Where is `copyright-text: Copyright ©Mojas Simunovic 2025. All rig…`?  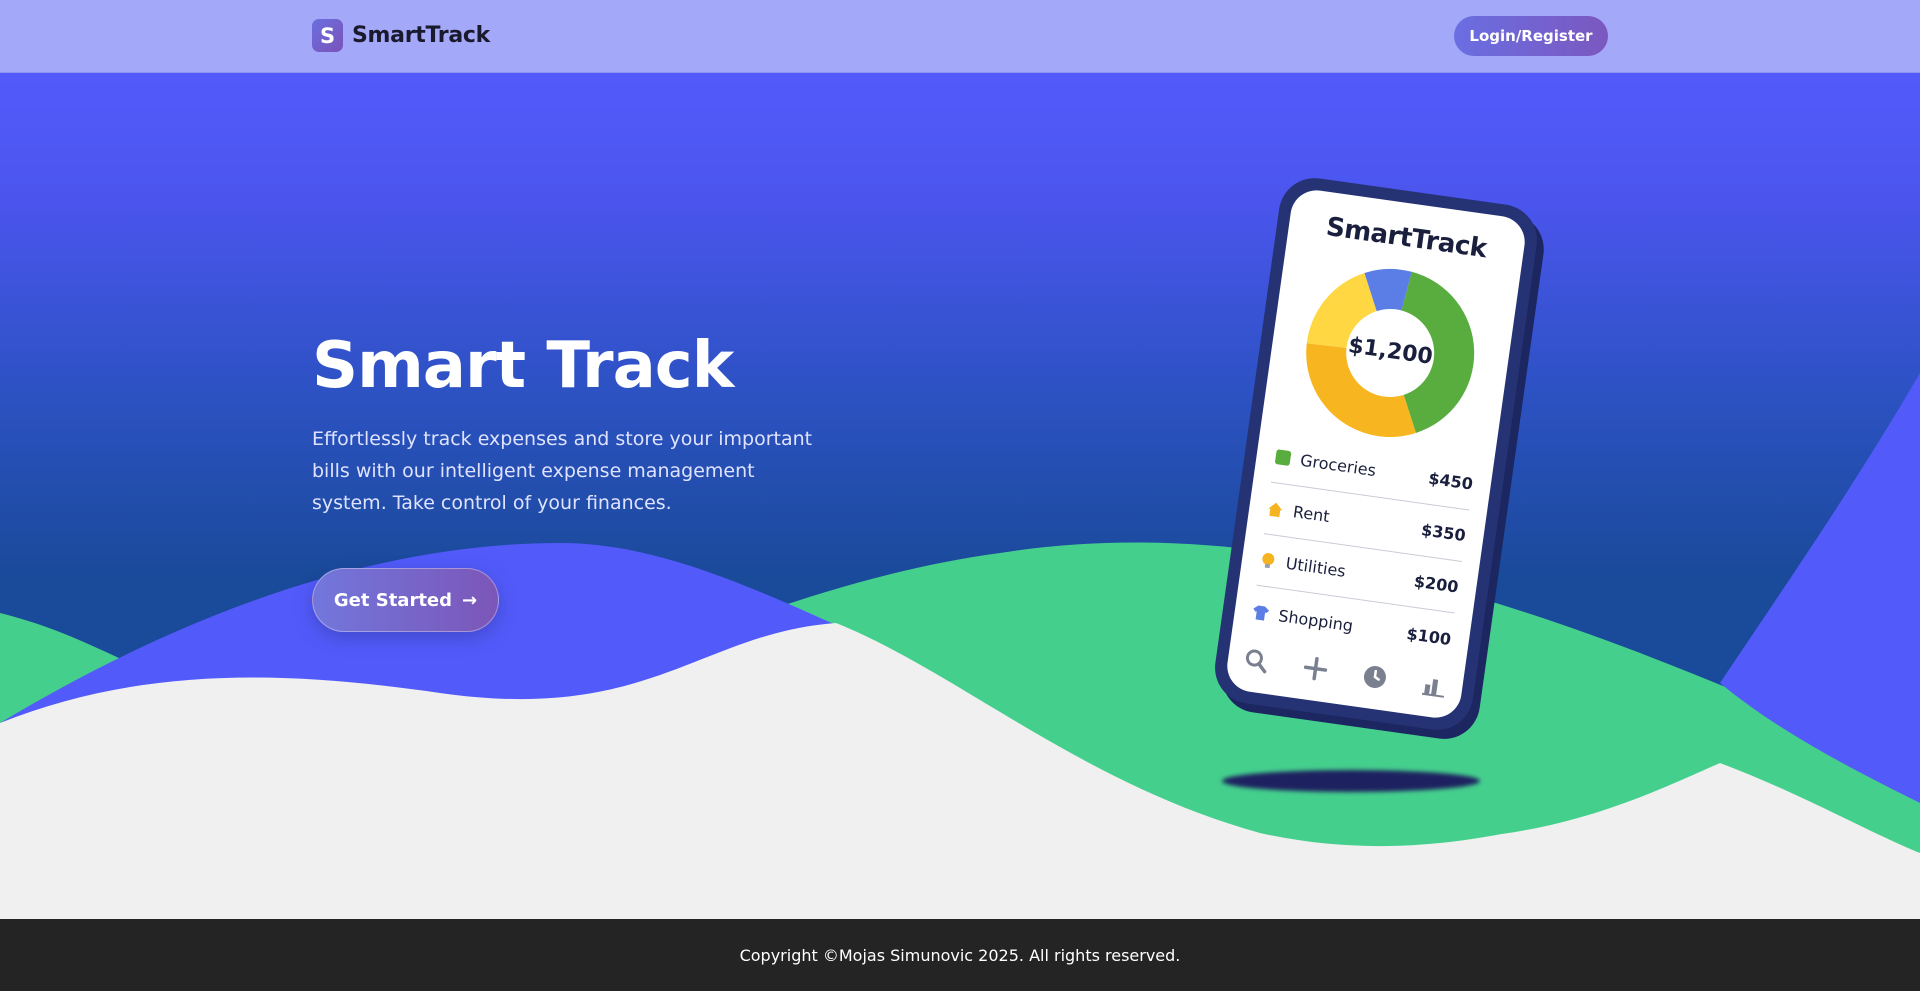 copyright-text: Copyright ©Mojas Simunovic 2025. All rig… is located at coordinates (960, 955).